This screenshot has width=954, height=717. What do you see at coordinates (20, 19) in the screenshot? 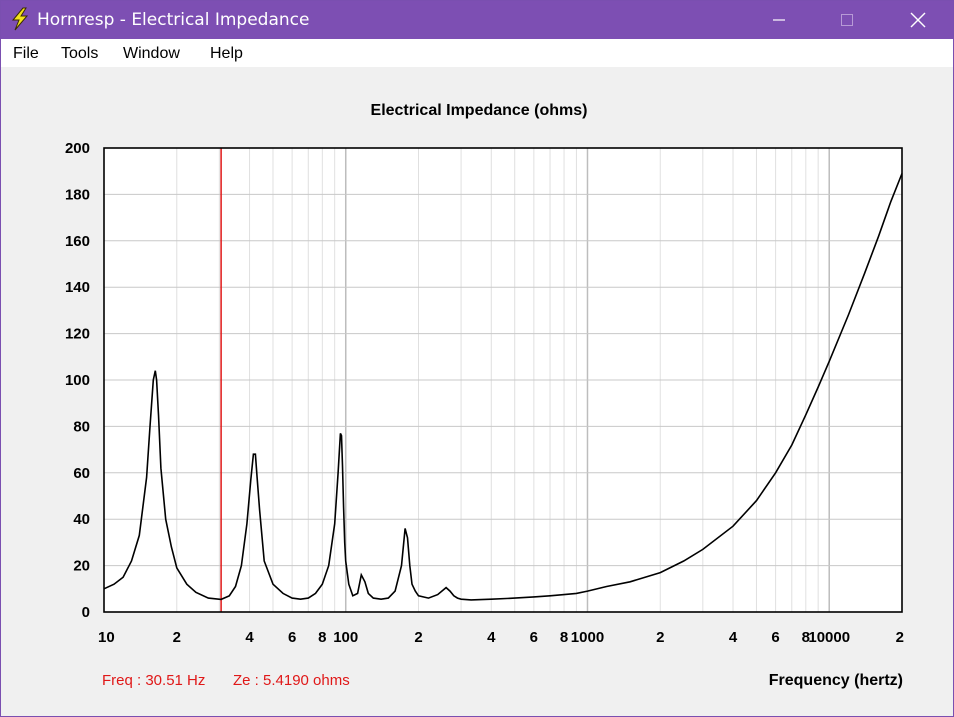
I see `lightning-bolt-icon` at bounding box center [20, 19].